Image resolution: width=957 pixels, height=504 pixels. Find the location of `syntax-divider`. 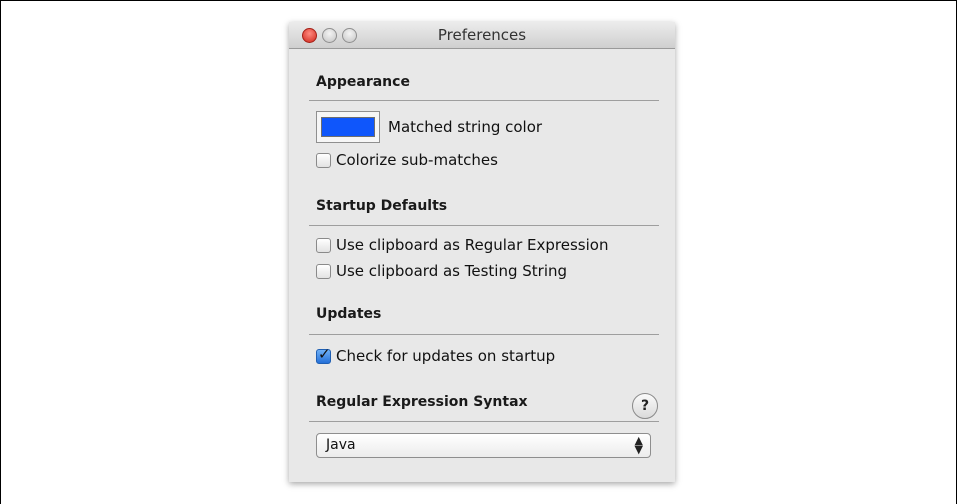

syntax-divider is located at coordinates (484, 421).